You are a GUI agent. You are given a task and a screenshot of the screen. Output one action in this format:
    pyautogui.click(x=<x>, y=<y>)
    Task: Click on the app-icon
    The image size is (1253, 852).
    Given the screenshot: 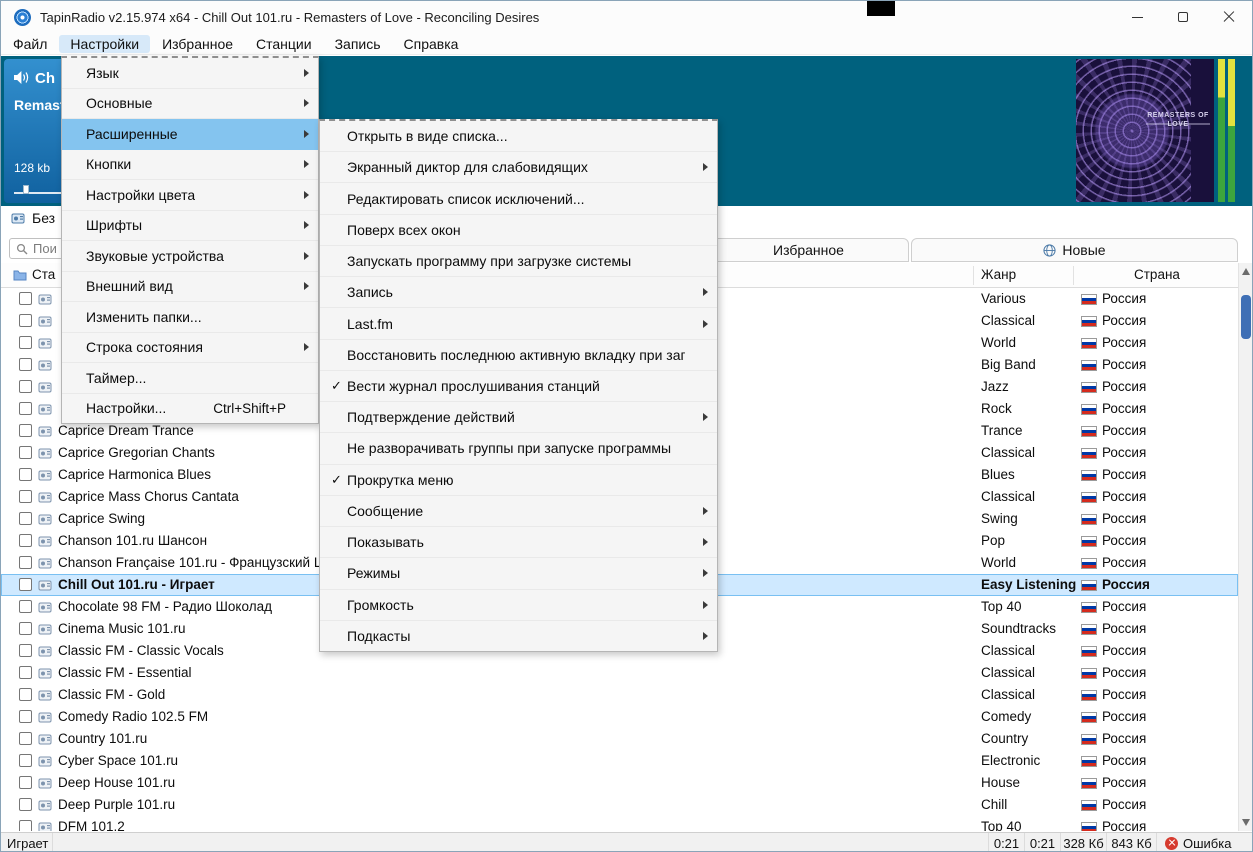 What is the action you would take?
    pyautogui.click(x=22, y=17)
    